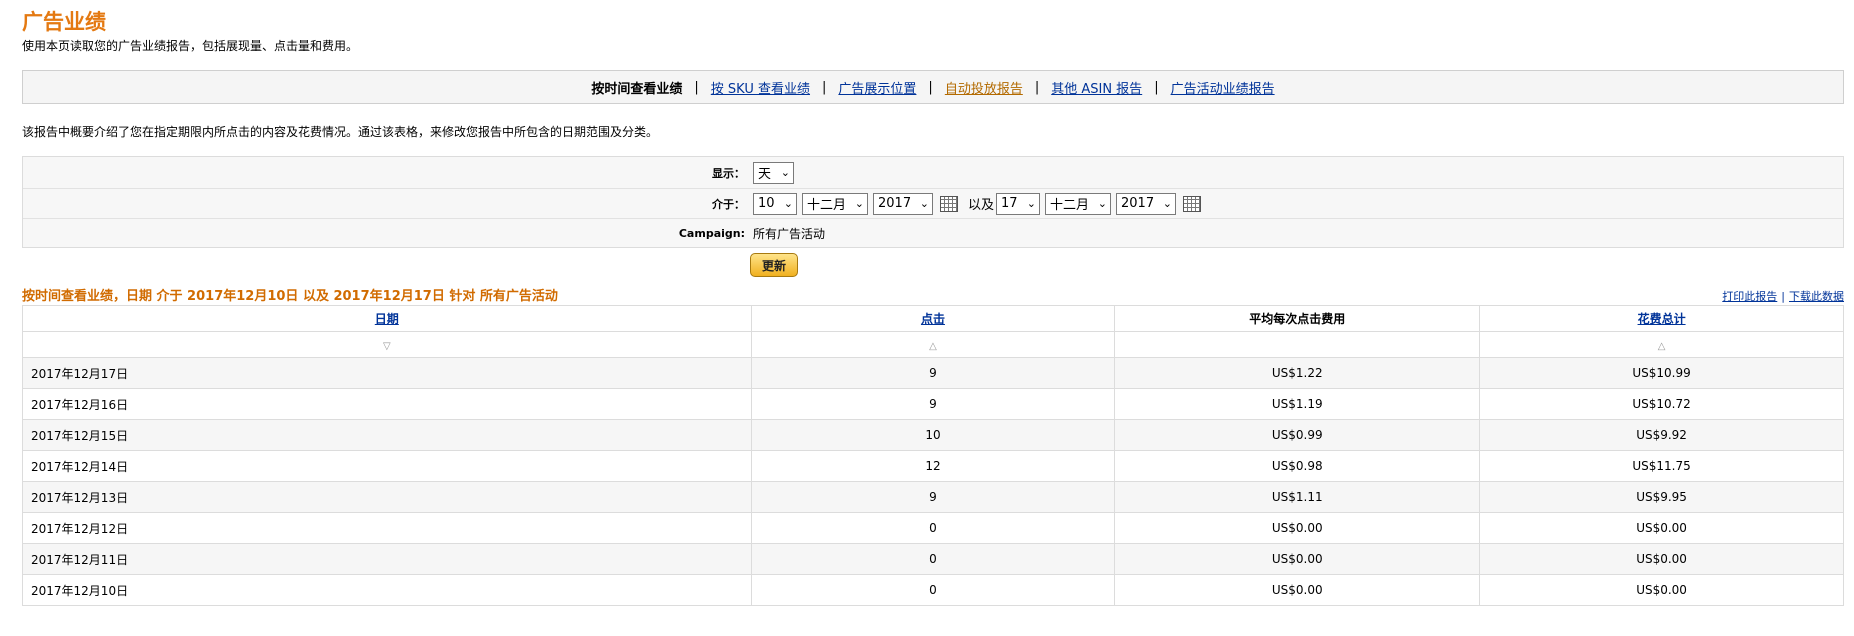 This screenshot has height=636, width=1854. I want to click on and-text: 以及, so click(981, 205).